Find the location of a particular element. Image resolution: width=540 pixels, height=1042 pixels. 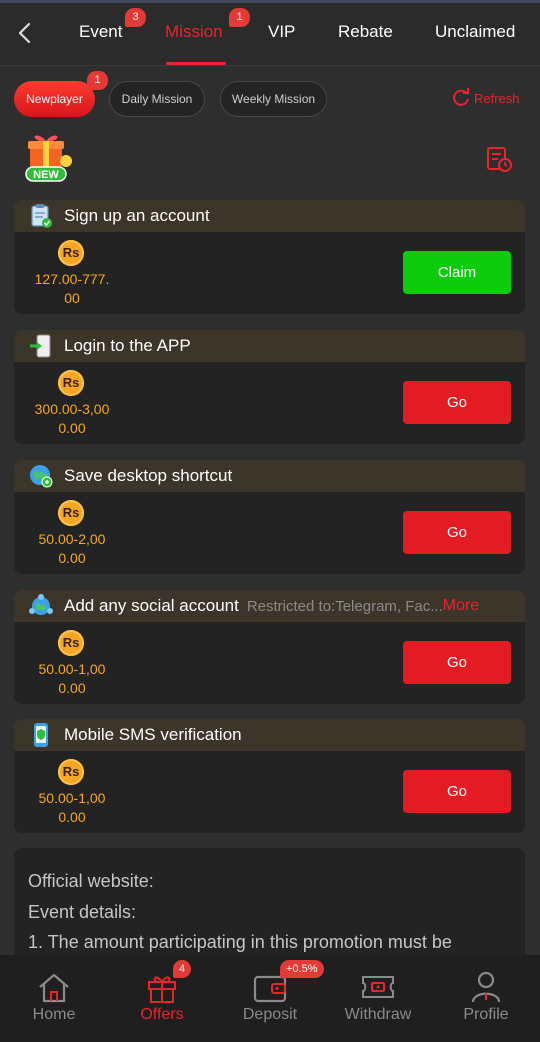

nav-deposit: +0.5% Deposit is located at coordinates (270, 998).